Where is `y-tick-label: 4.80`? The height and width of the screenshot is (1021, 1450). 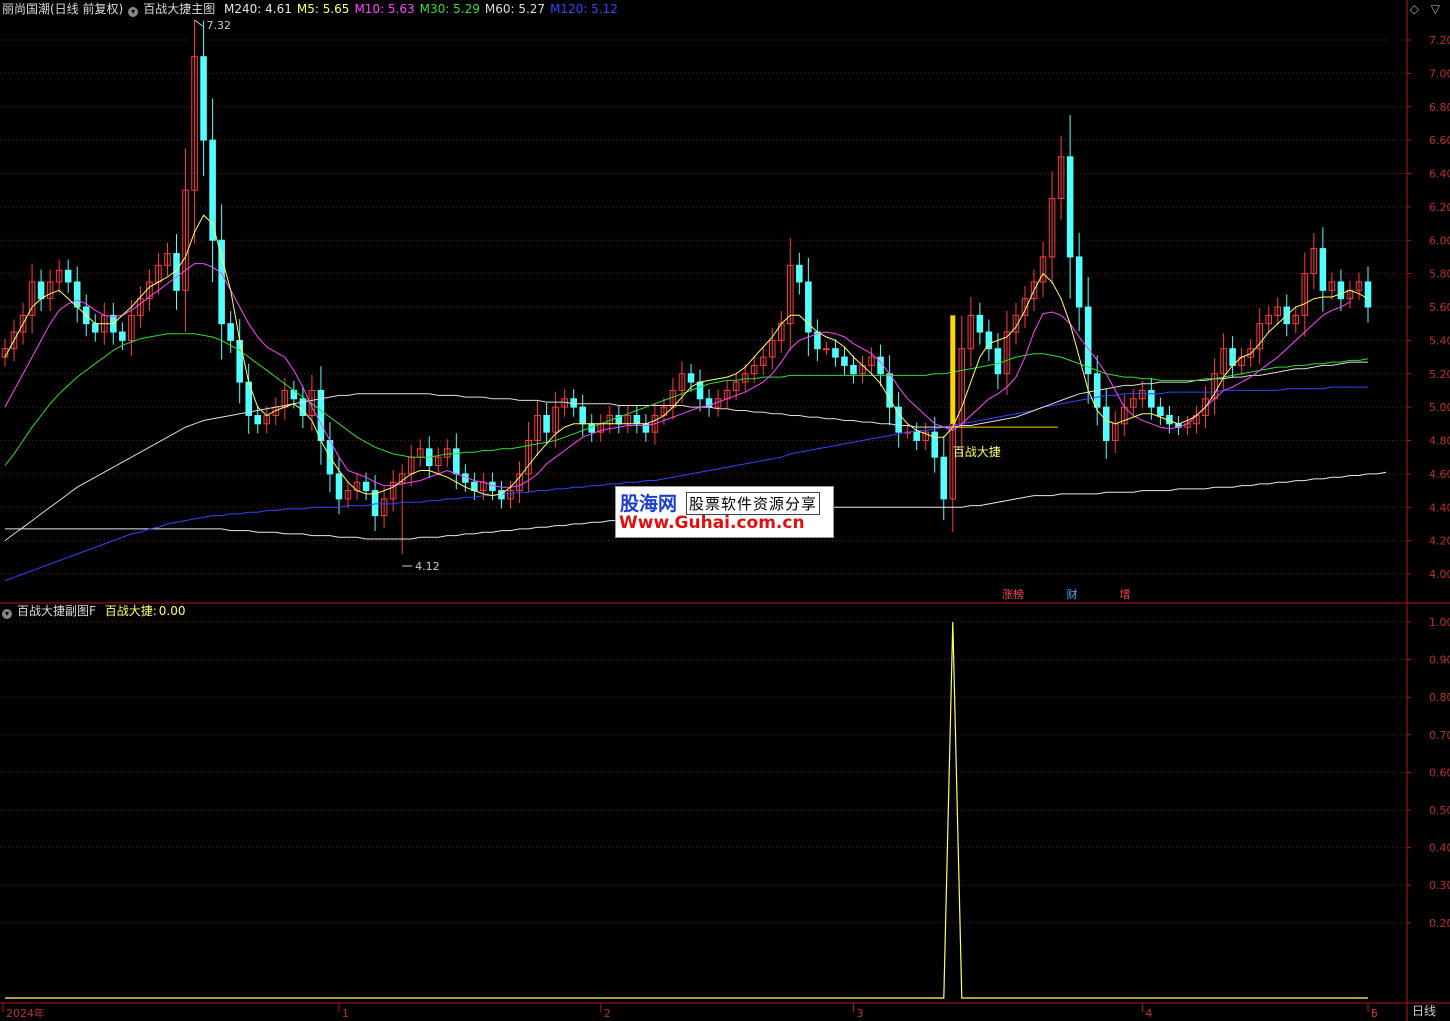
y-tick-label: 4.80 is located at coordinates (1439, 441).